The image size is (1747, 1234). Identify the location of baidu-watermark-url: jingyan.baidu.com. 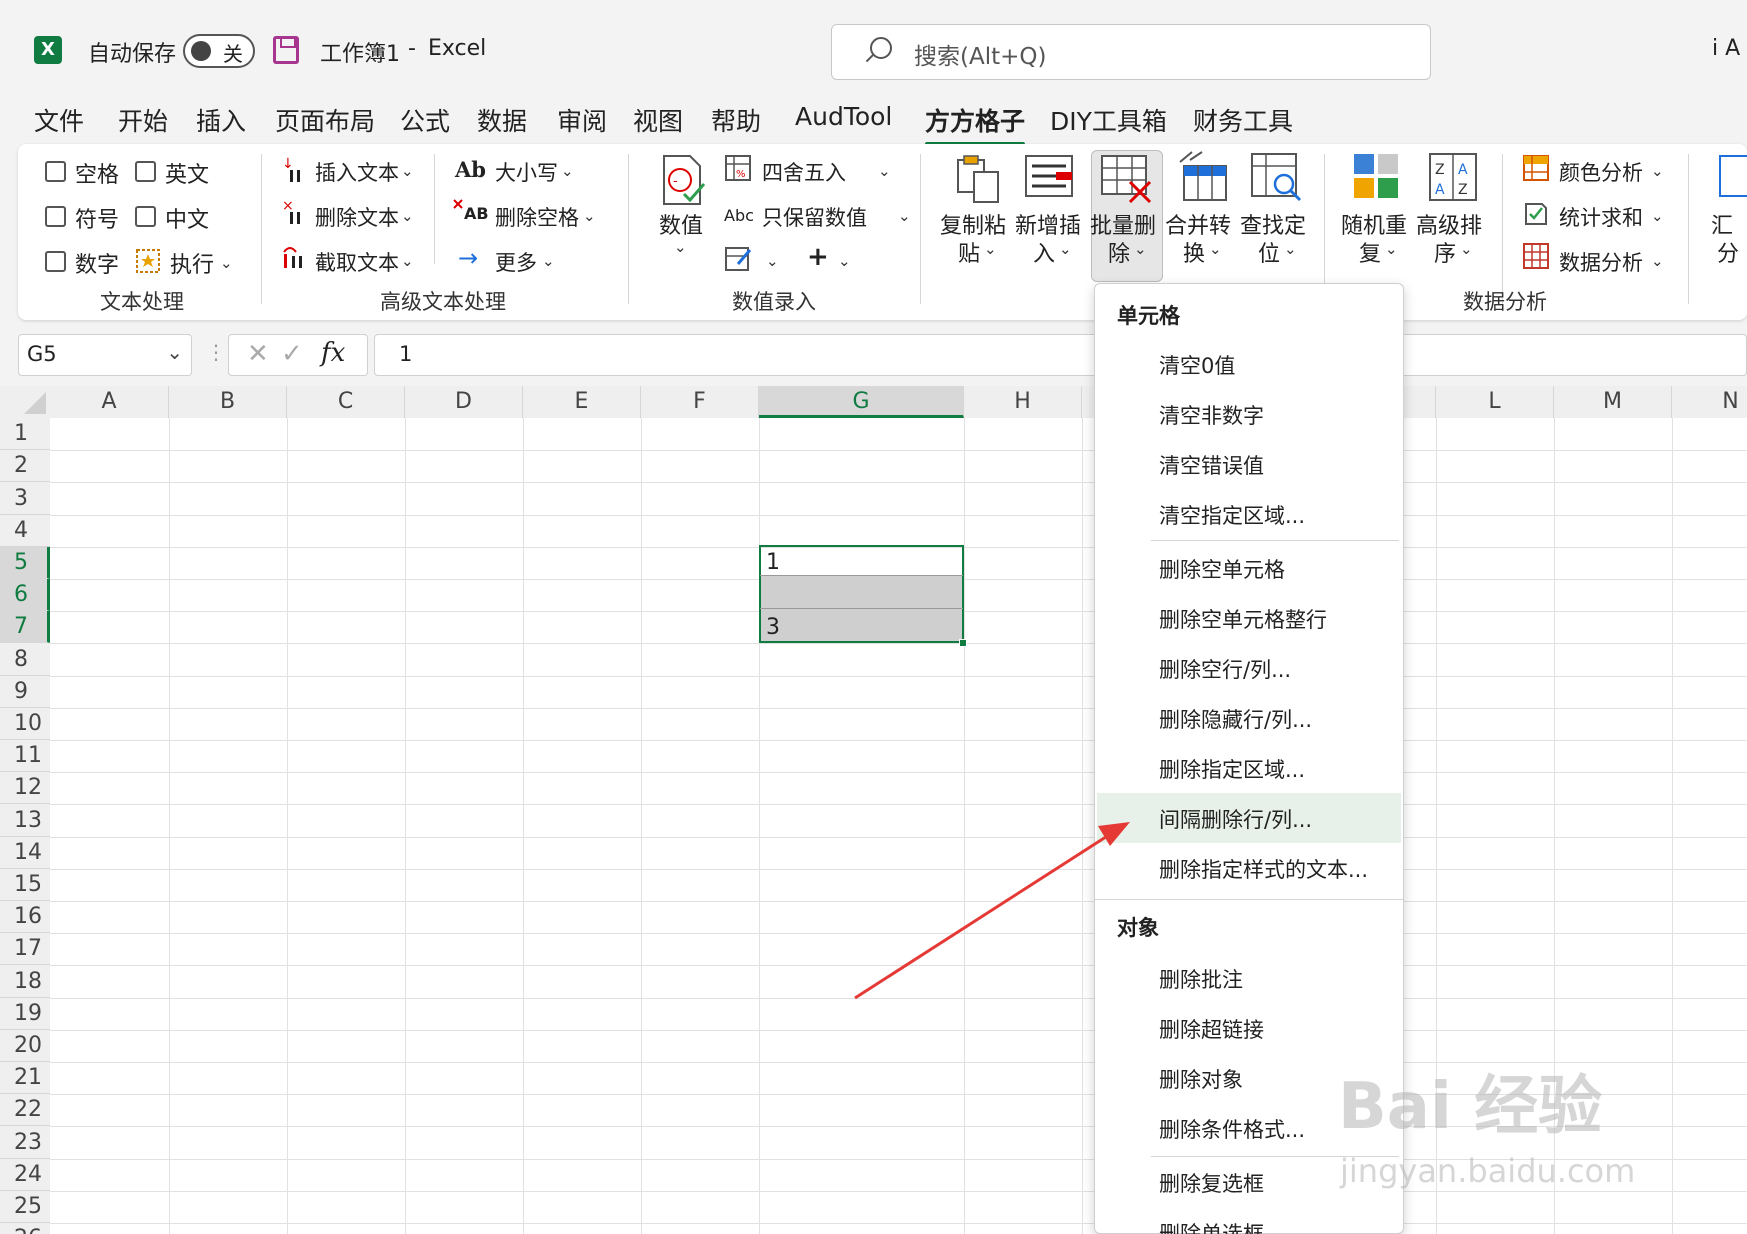
(1488, 1171).